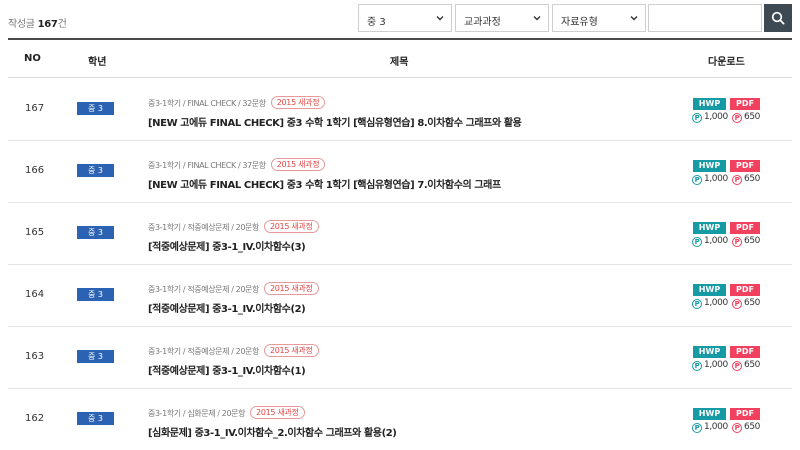 This screenshot has width=800, height=450. What do you see at coordinates (405, 18) in the screenshot?
I see `grade-select: 중 3` at bounding box center [405, 18].